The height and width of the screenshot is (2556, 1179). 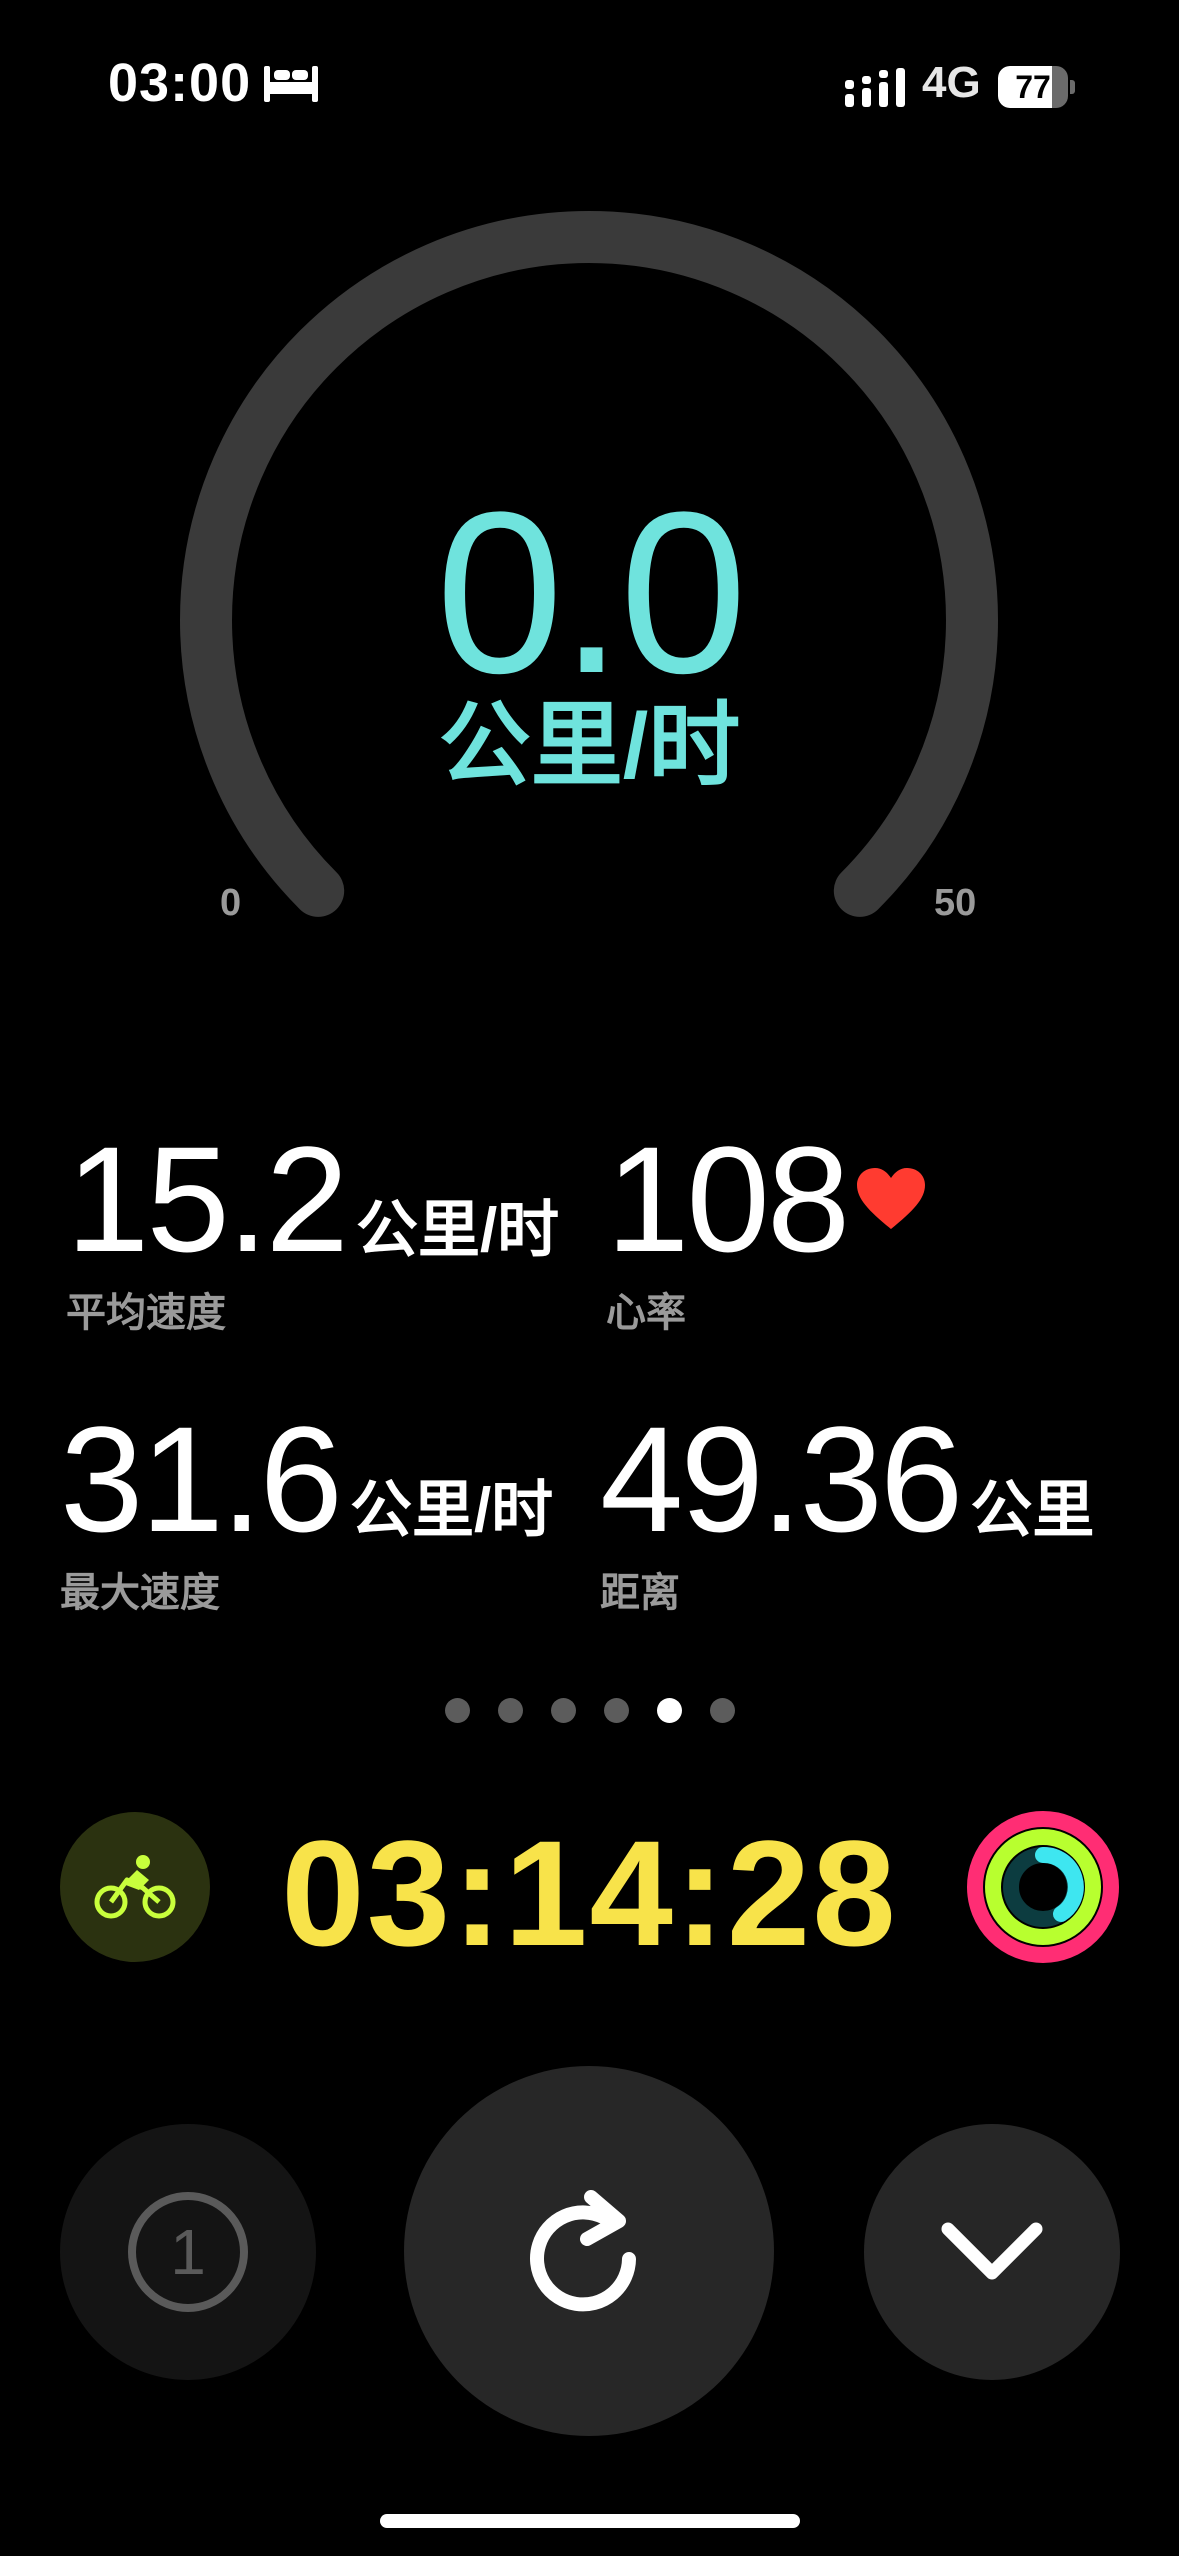 What do you see at coordinates (1032, 1510) in the screenshot?
I see `distance-unit: 公里` at bounding box center [1032, 1510].